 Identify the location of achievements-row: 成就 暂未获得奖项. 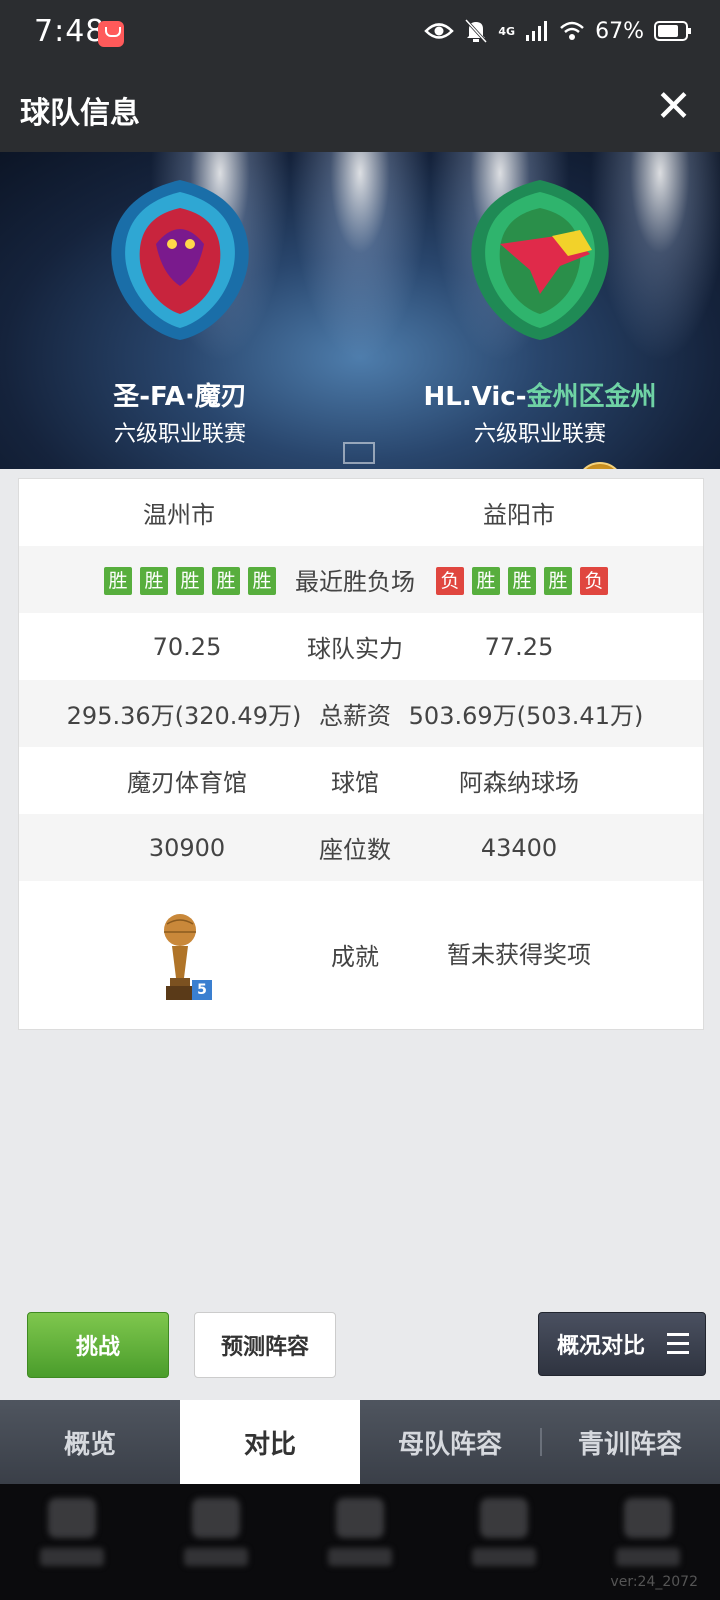
(361, 954).